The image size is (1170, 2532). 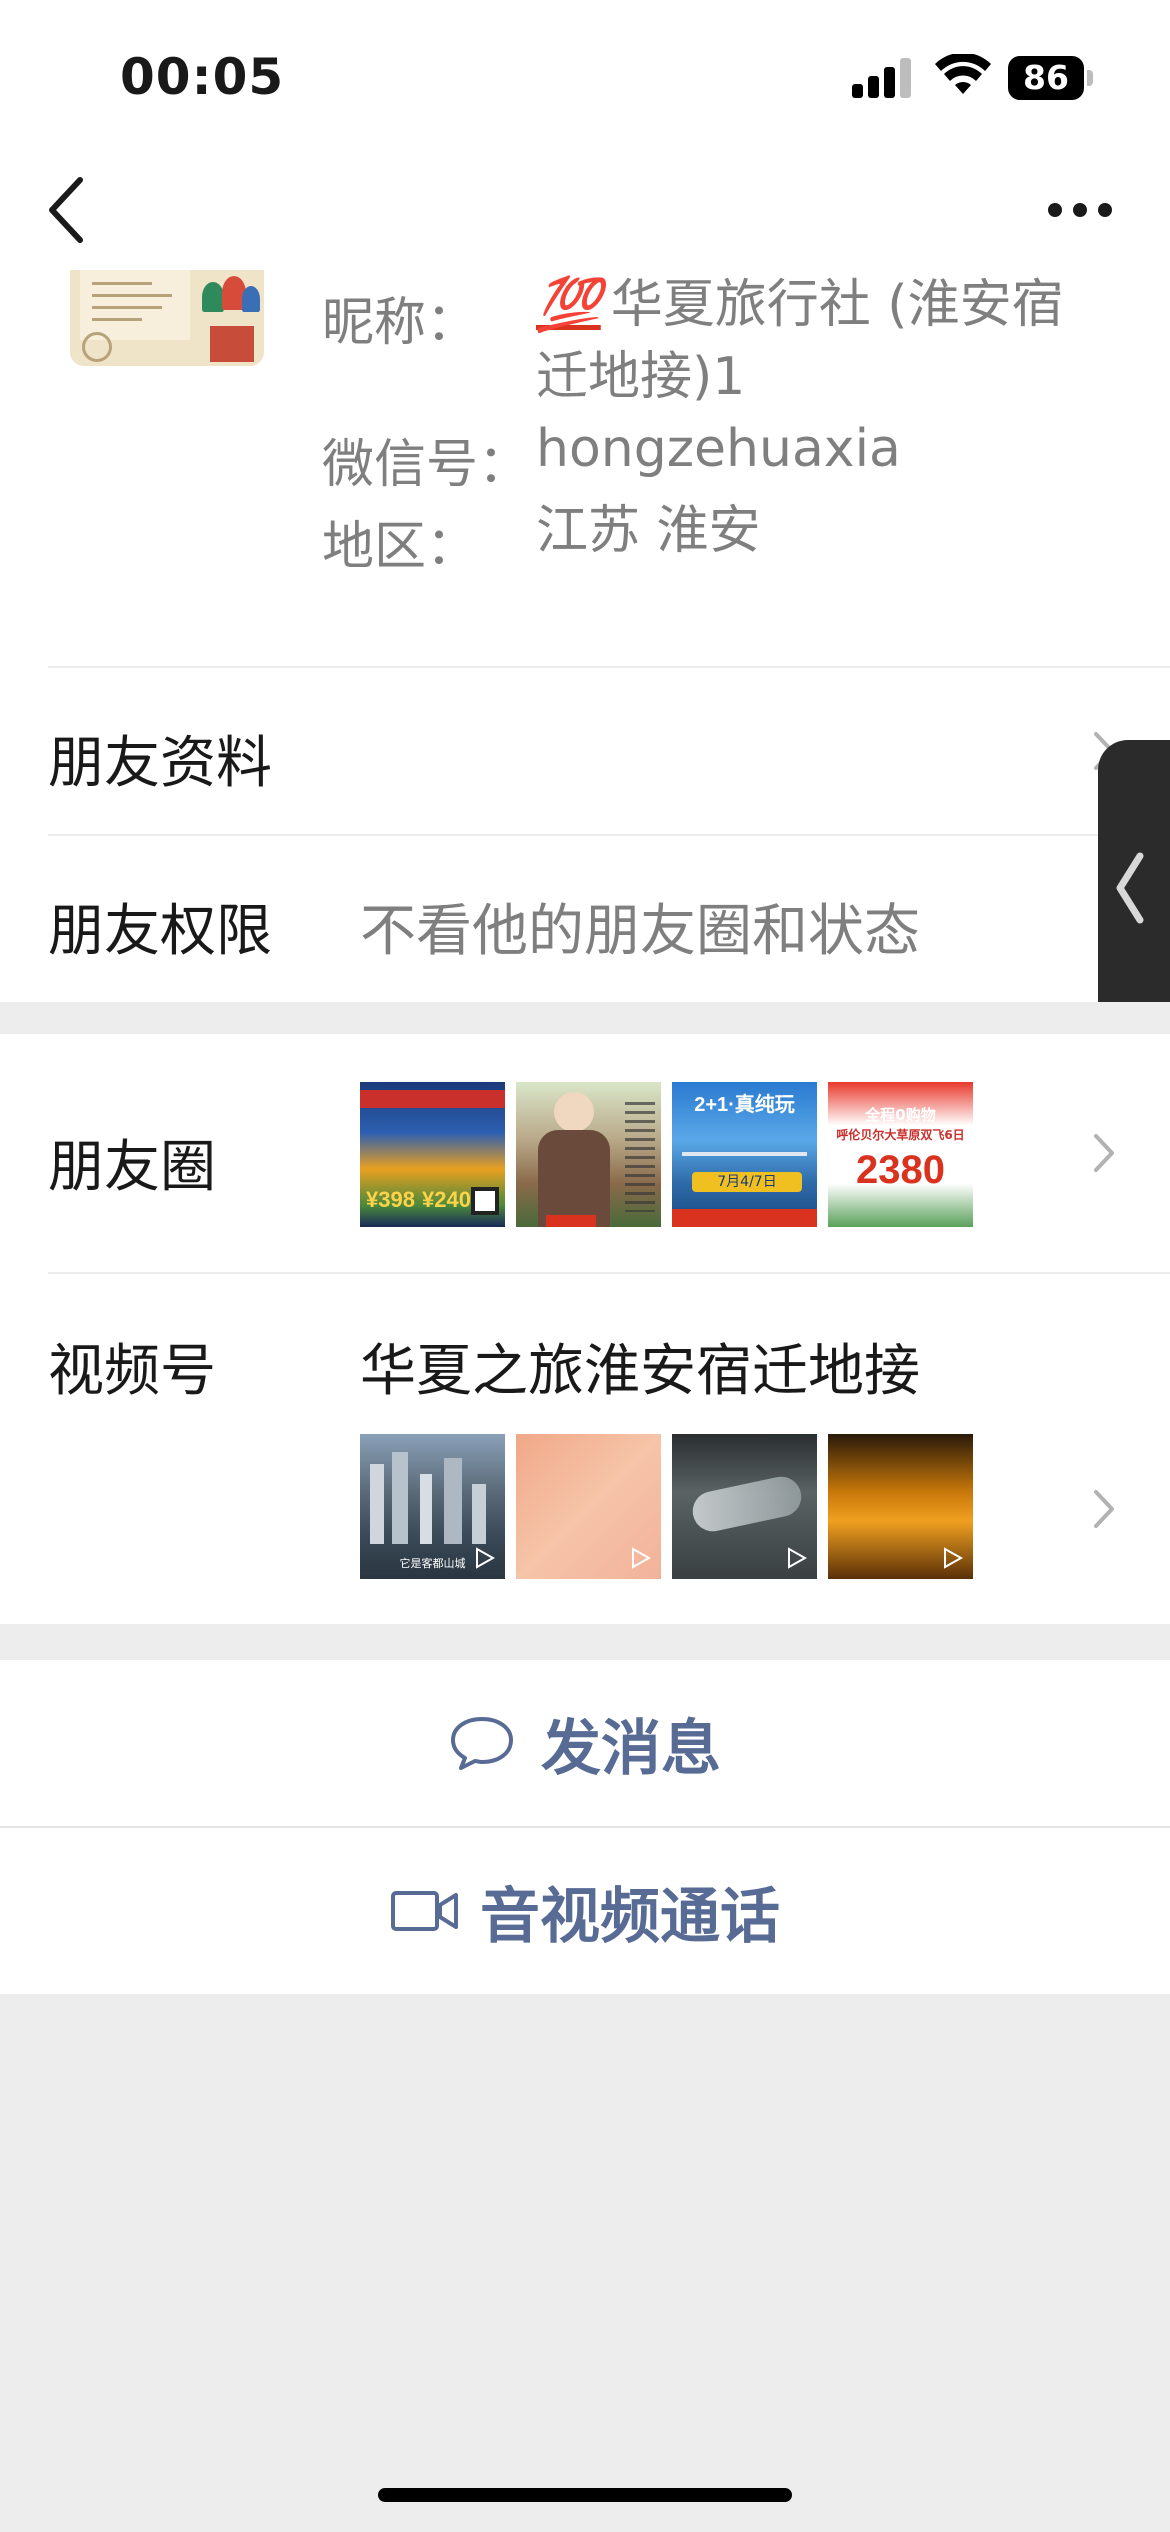 I want to click on avatar, so click(x=167, y=318).